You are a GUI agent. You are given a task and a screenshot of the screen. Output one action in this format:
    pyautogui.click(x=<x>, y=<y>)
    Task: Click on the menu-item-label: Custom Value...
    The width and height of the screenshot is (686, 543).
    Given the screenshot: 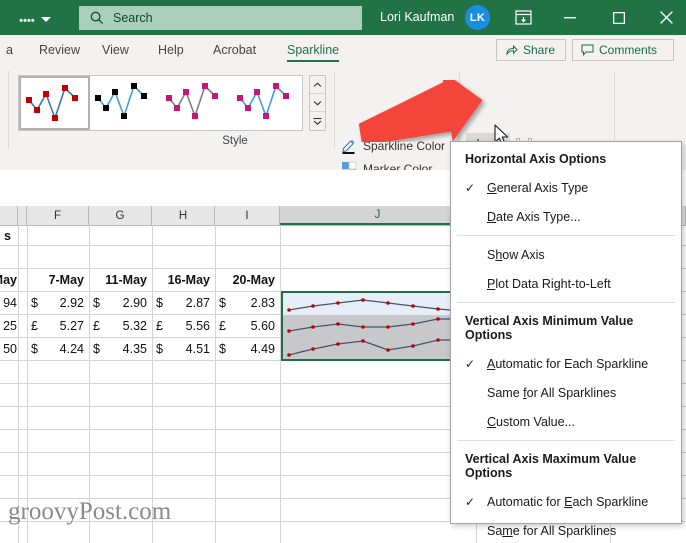 What is the action you would take?
    pyautogui.click(x=531, y=421)
    